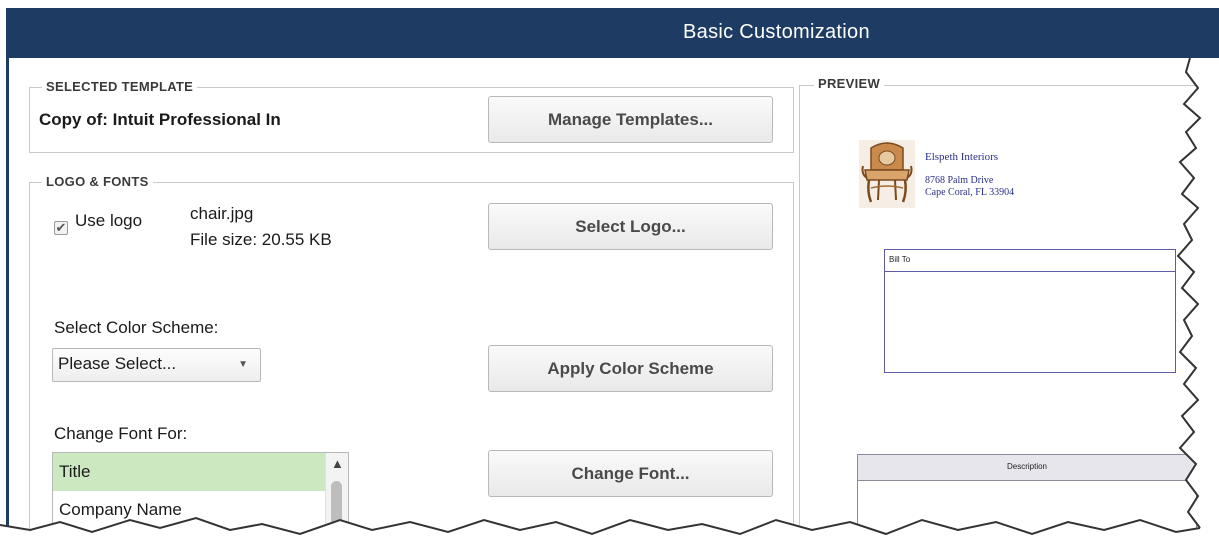  I want to click on color-scheme-label: Select Color Scheme:, so click(136, 327).